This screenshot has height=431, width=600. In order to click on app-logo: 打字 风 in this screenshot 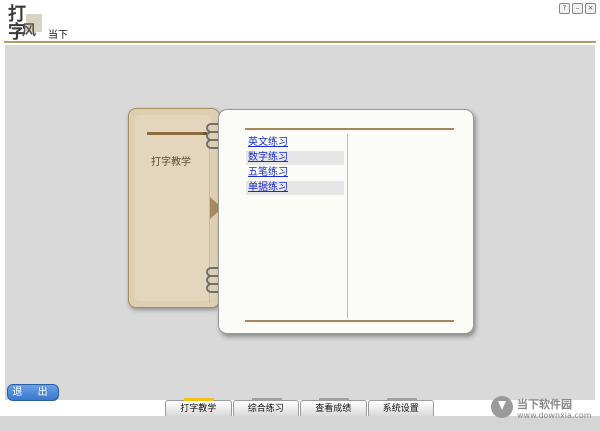, I will do `click(25, 24)`.